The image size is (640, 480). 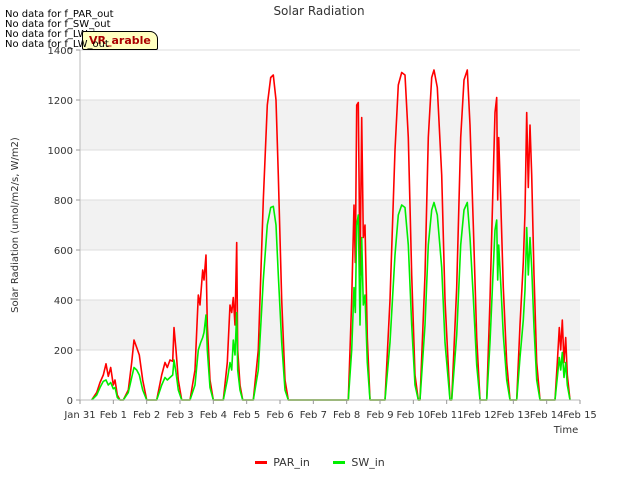 I want to click on y-tick-label: 200, so click(x=63, y=351).